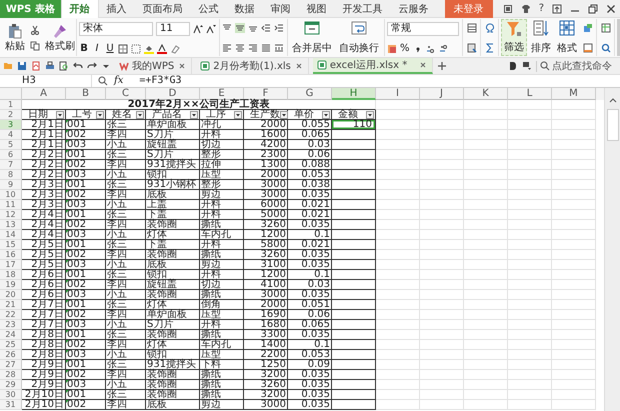 The height and width of the screenshot is (411, 620). What do you see at coordinates (11, 315) in the screenshot?
I see `row-header: 22` at bounding box center [11, 315].